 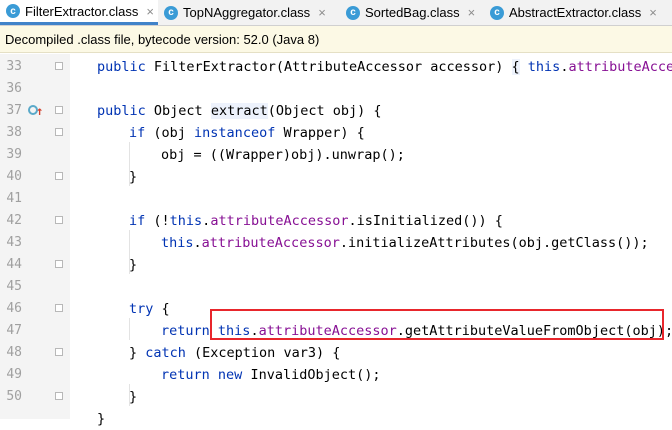 I want to click on tab-abstract-extractor: c AbstractExtractor.class ×, so click(x=573, y=12).